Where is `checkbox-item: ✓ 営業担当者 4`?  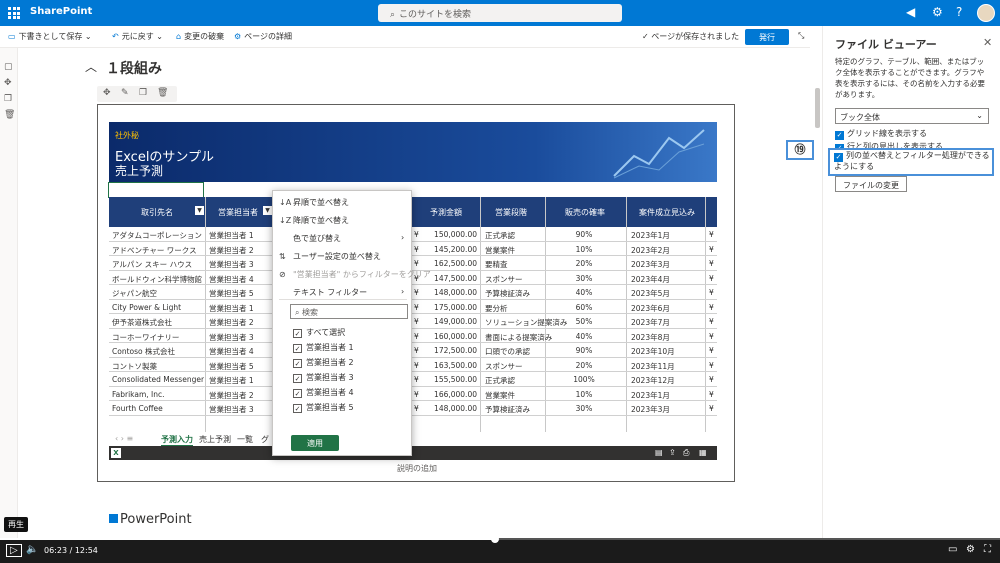
checkbox-item: ✓ 営業担当者 4 is located at coordinates (323, 392).